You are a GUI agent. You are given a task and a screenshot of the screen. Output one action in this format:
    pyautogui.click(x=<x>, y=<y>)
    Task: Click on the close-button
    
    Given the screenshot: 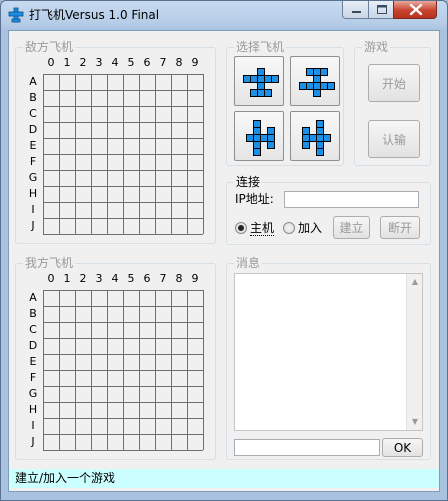 What is the action you would take?
    pyautogui.click(x=415, y=10)
    